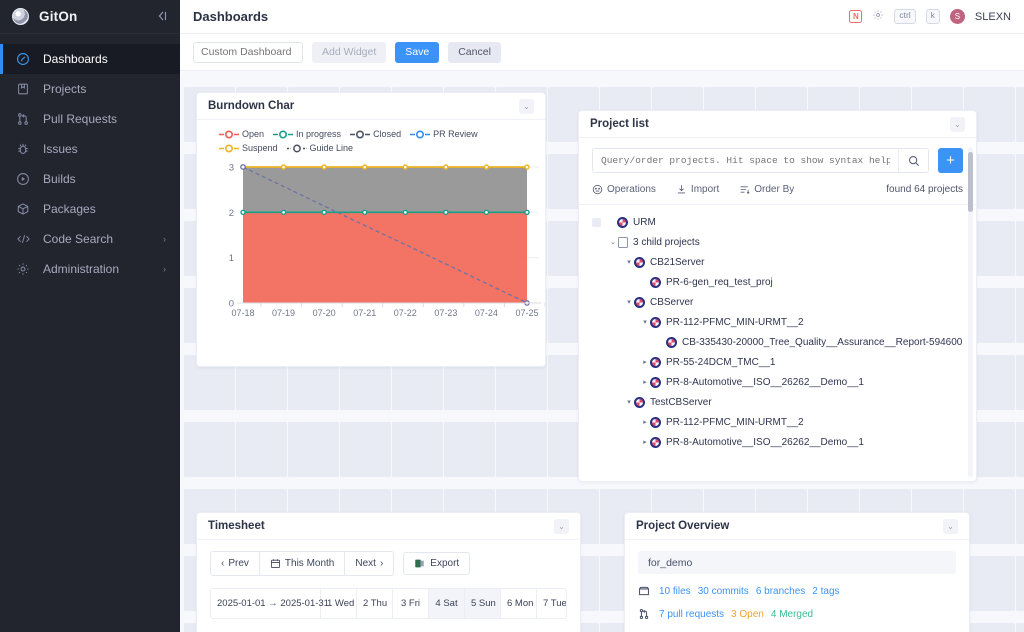 This screenshot has height=632, width=1024. I want to click on project-list-scrollbar, so click(970, 312).